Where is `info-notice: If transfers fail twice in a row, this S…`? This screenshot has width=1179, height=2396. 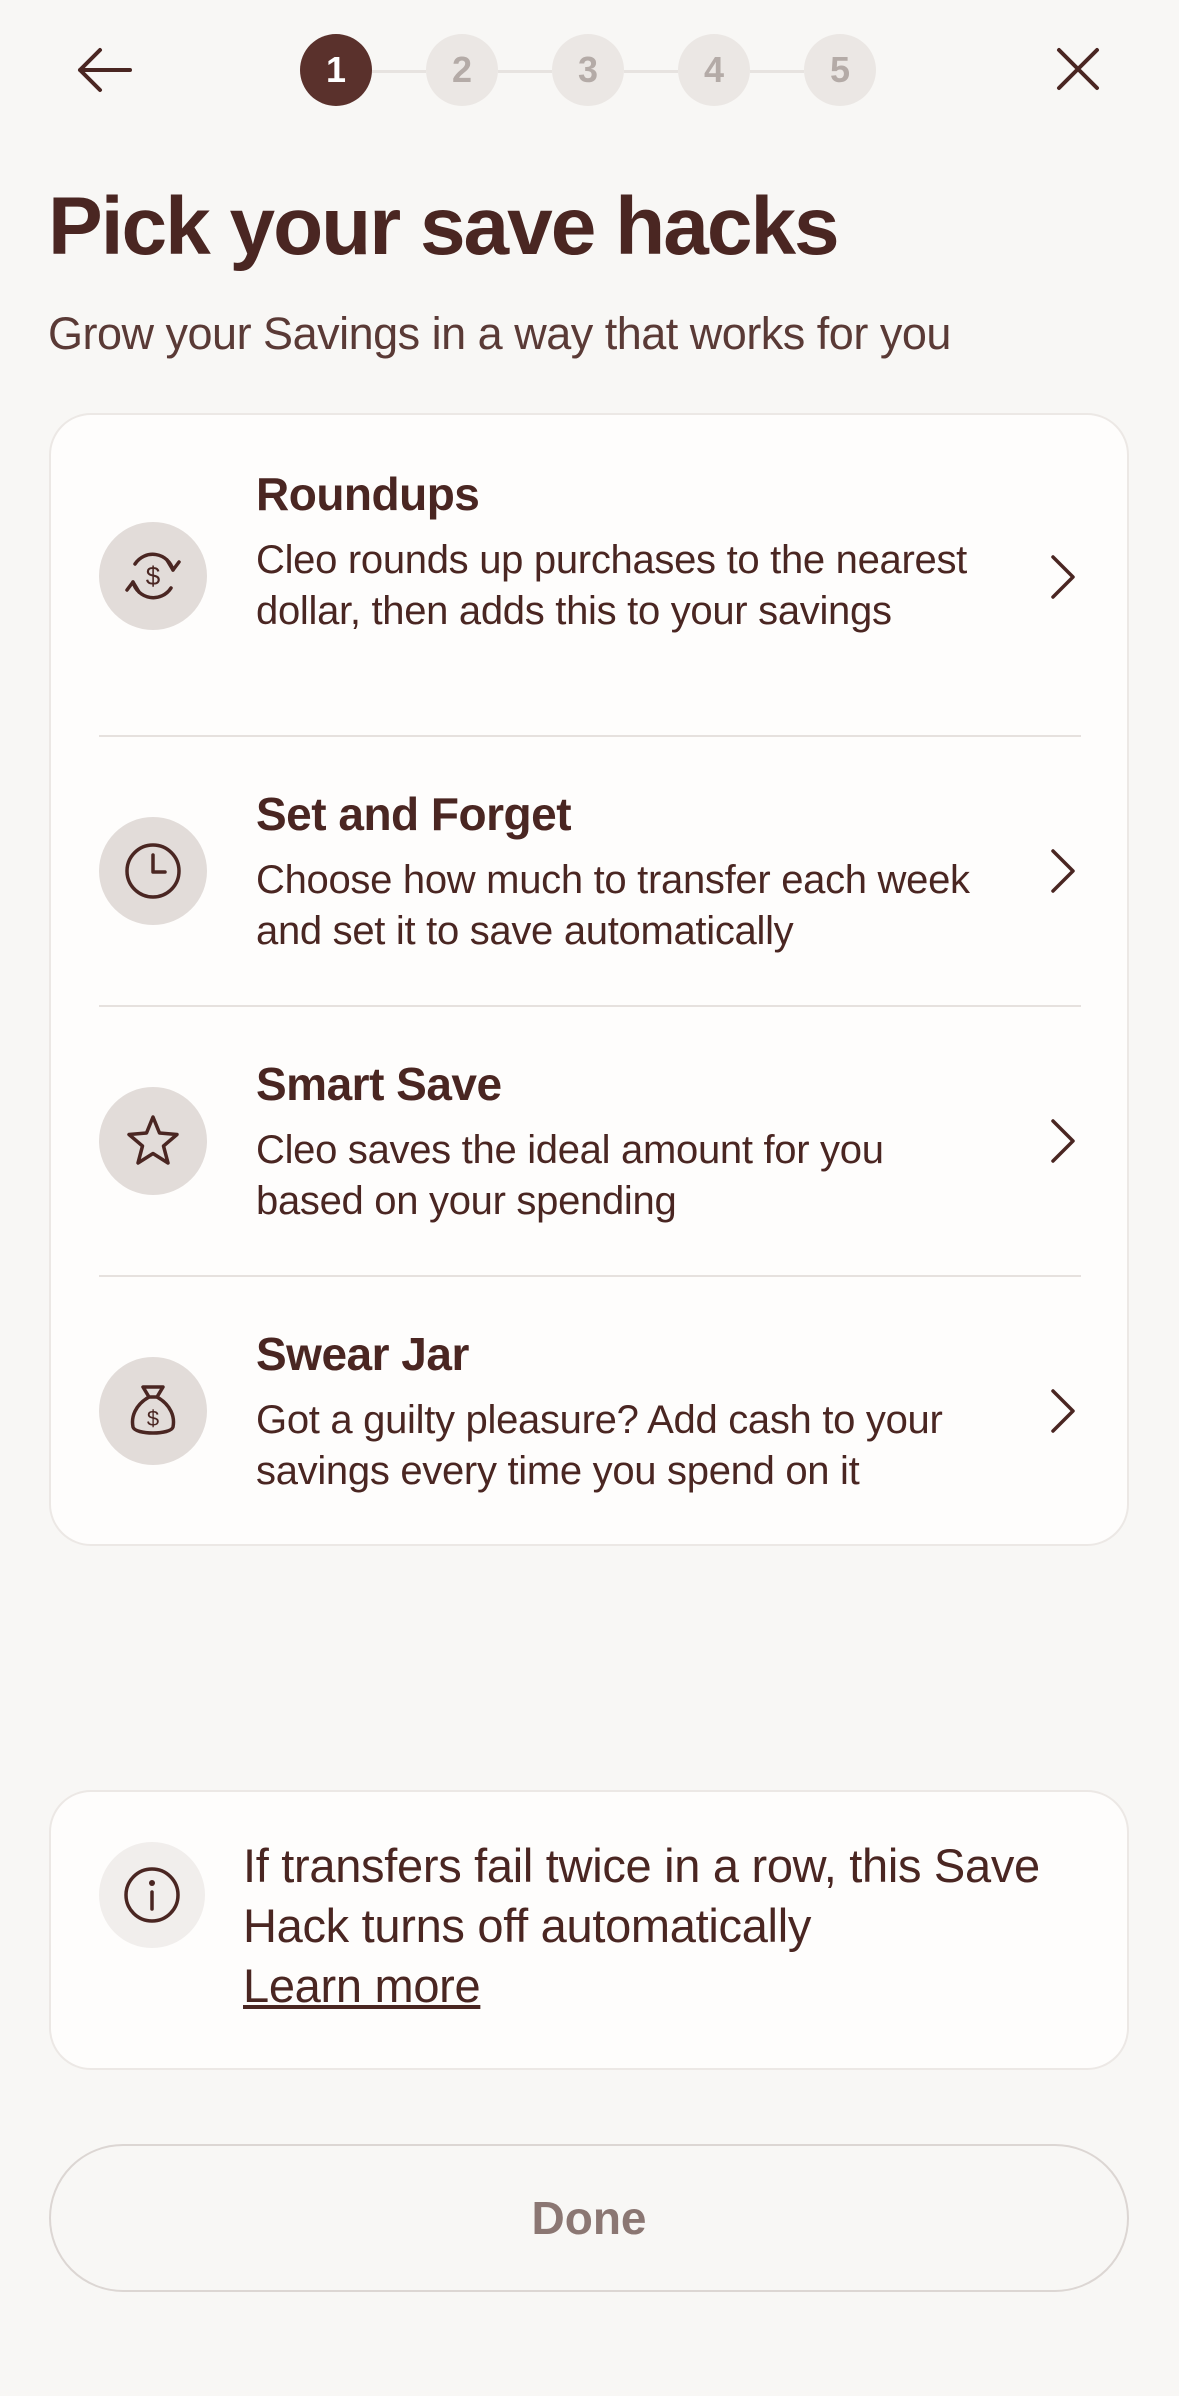
info-notice: If transfers fail twice in a row, this S… is located at coordinates (589, 1930).